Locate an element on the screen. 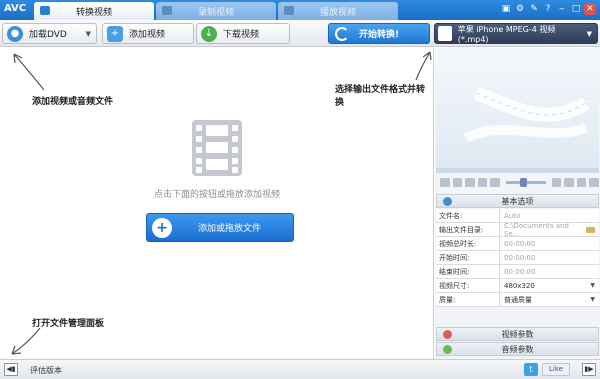  record-tab-icon is located at coordinates (167, 10).